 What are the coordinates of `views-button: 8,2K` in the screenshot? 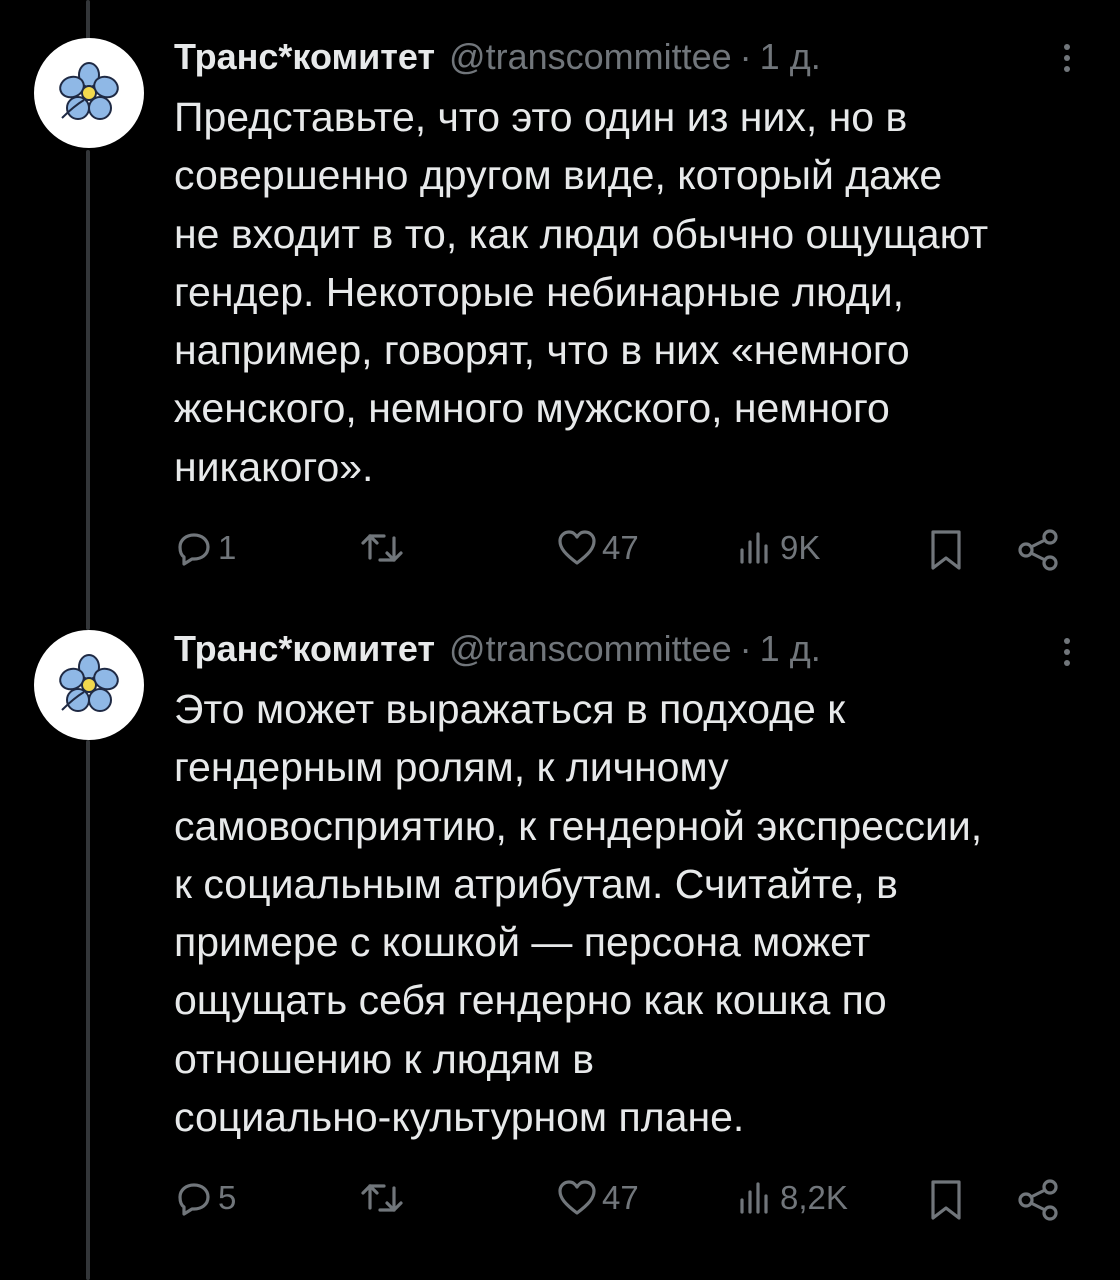 It's located at (792, 1198).